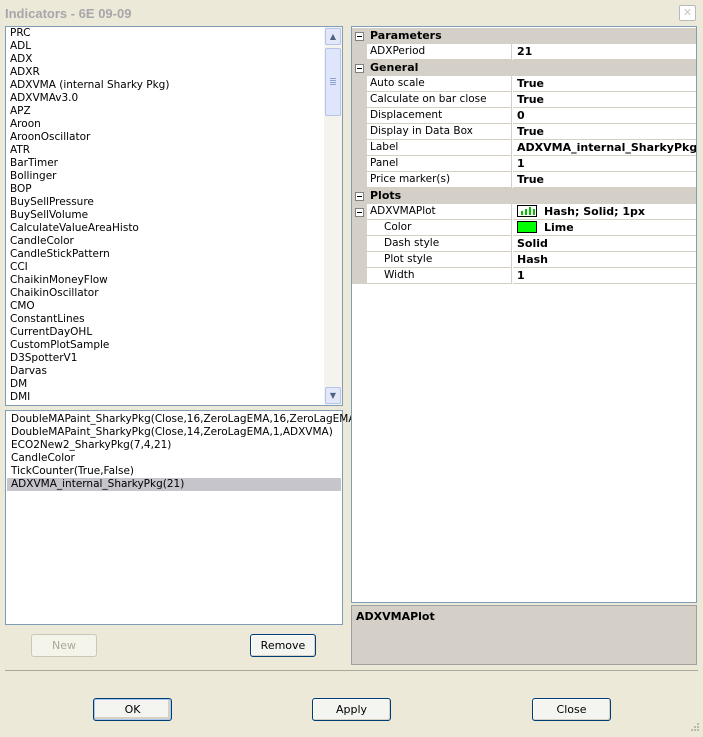 This screenshot has height=737, width=703. Describe the element at coordinates (604, 228) in the screenshot. I see `property-value: Lime` at that location.